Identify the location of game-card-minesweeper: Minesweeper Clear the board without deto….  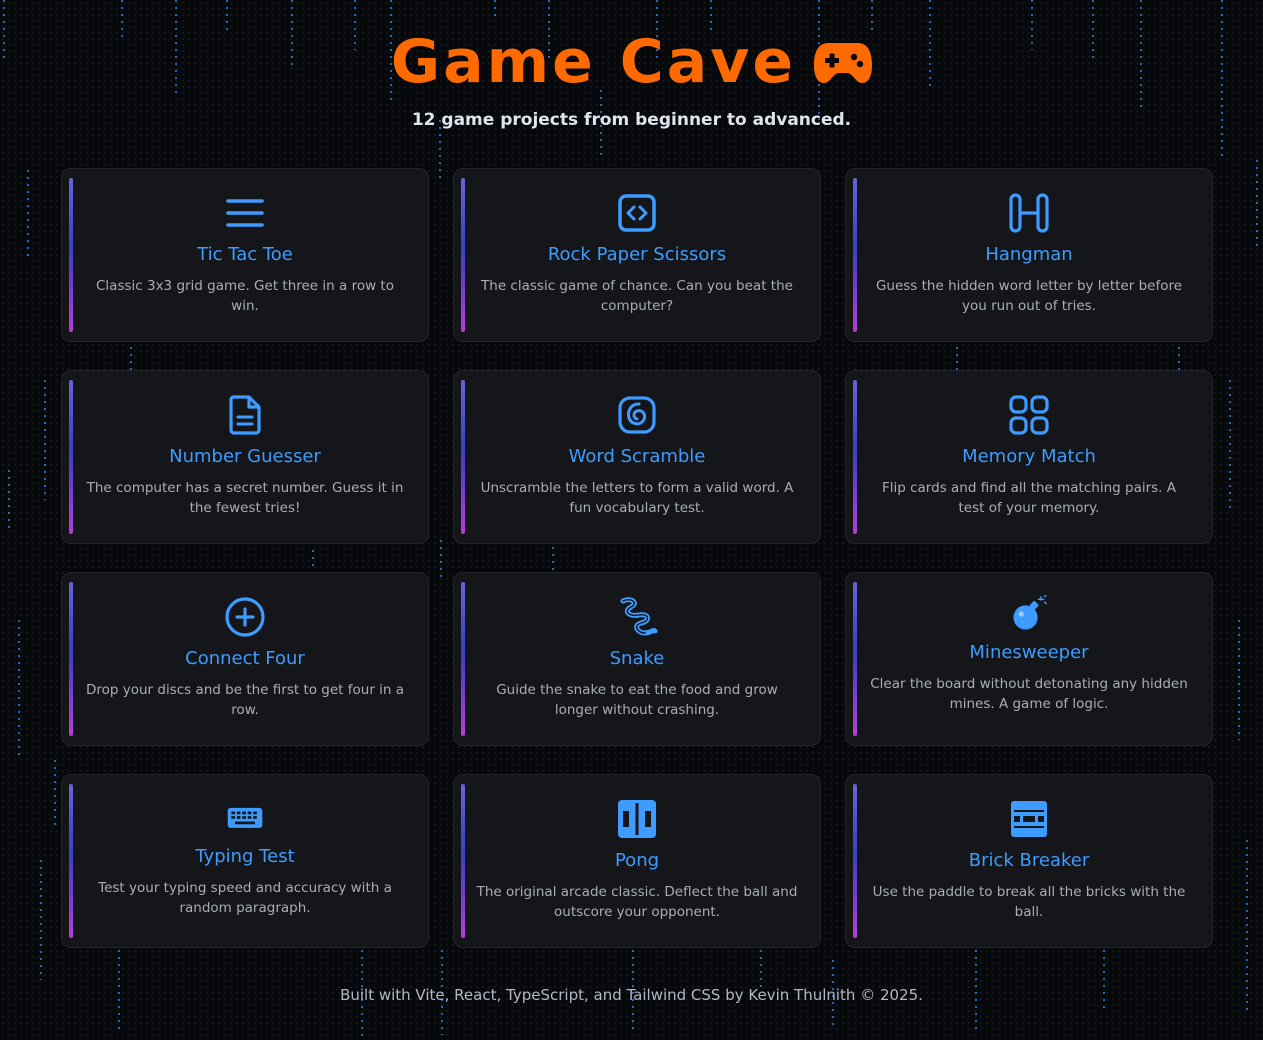
(1029, 659).